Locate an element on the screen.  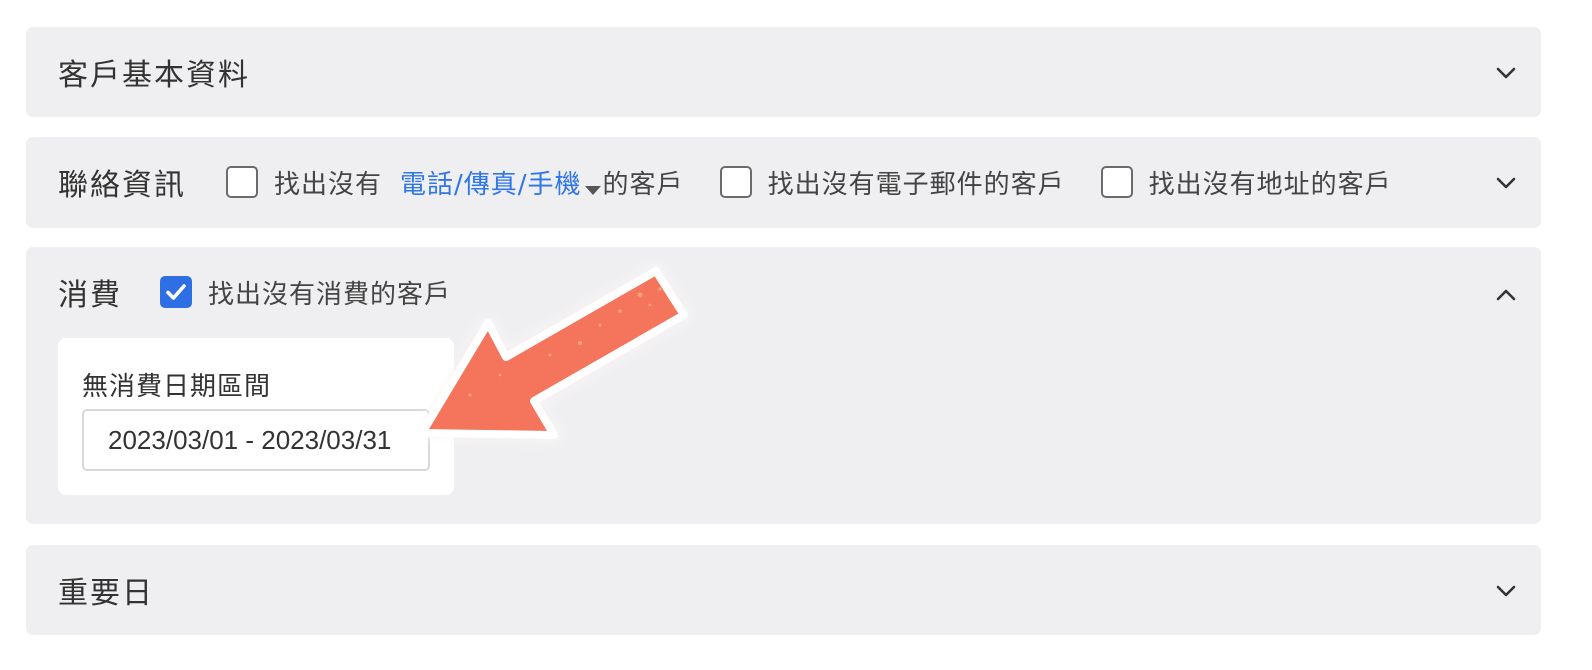
checkmark-icon is located at coordinates (176, 292).